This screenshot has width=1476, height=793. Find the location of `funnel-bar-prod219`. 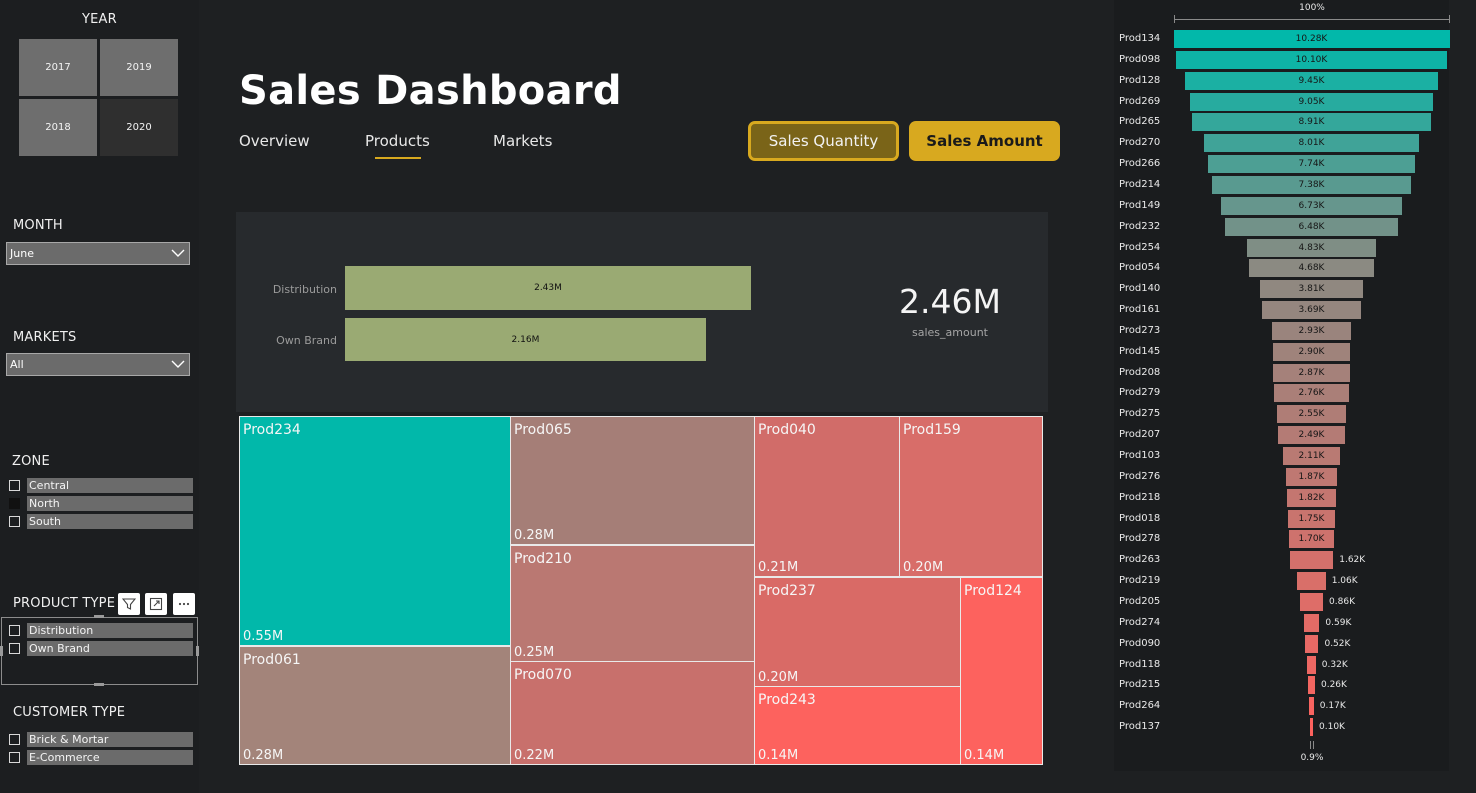

funnel-bar-prod219 is located at coordinates (1311, 581).